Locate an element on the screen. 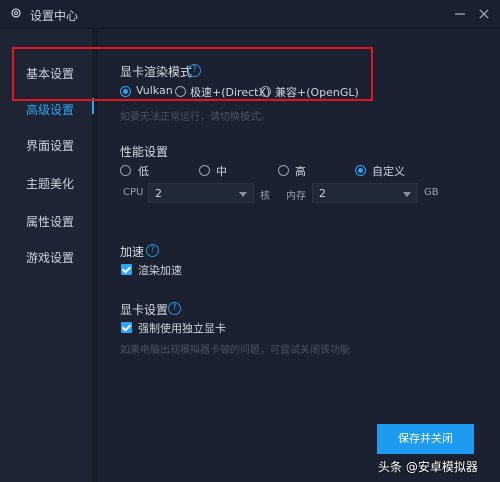 This screenshot has width=500, height=482. performance-title: 性能设置 is located at coordinates (144, 152).